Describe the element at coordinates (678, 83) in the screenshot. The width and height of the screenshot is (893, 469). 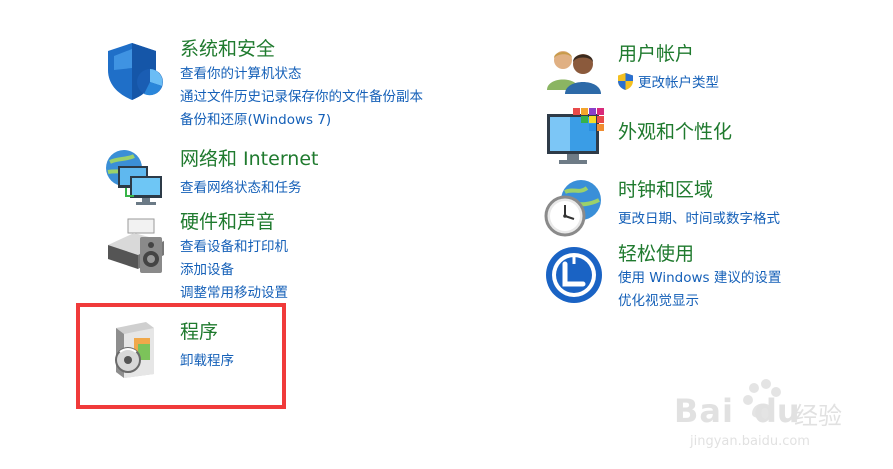
I see `change-account-type-link: 更改帐户类型` at that location.